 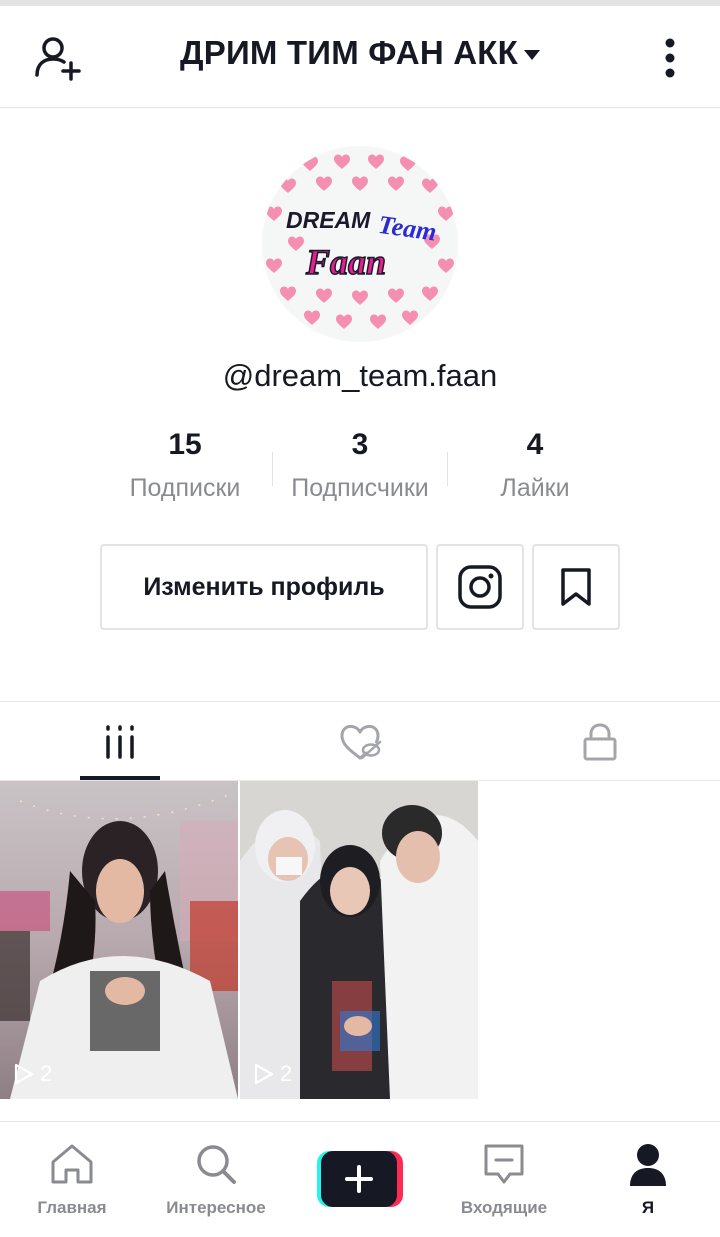 I want to click on create-video-button, so click(x=360, y=1179).